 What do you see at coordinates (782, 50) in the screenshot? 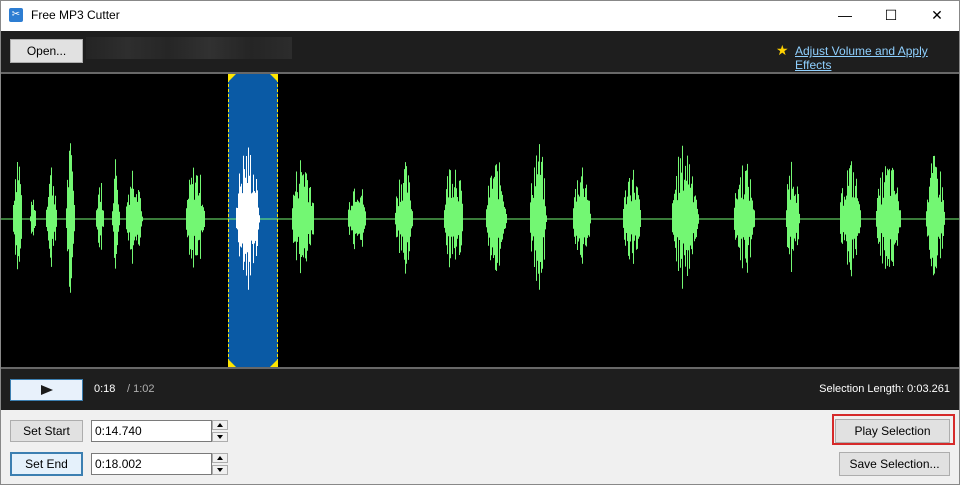
I see `star-icon: ★` at bounding box center [782, 50].